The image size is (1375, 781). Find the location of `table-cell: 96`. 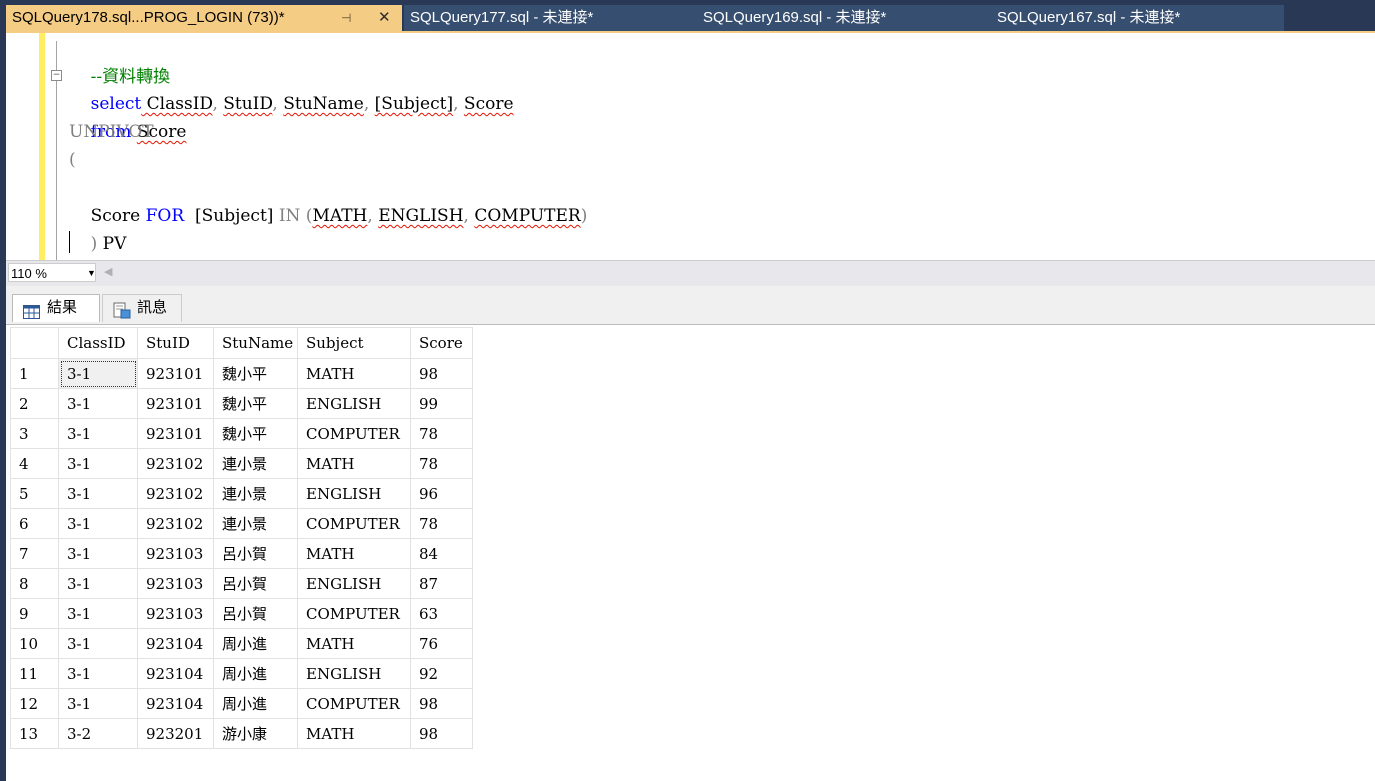

table-cell: 96 is located at coordinates (441, 493).